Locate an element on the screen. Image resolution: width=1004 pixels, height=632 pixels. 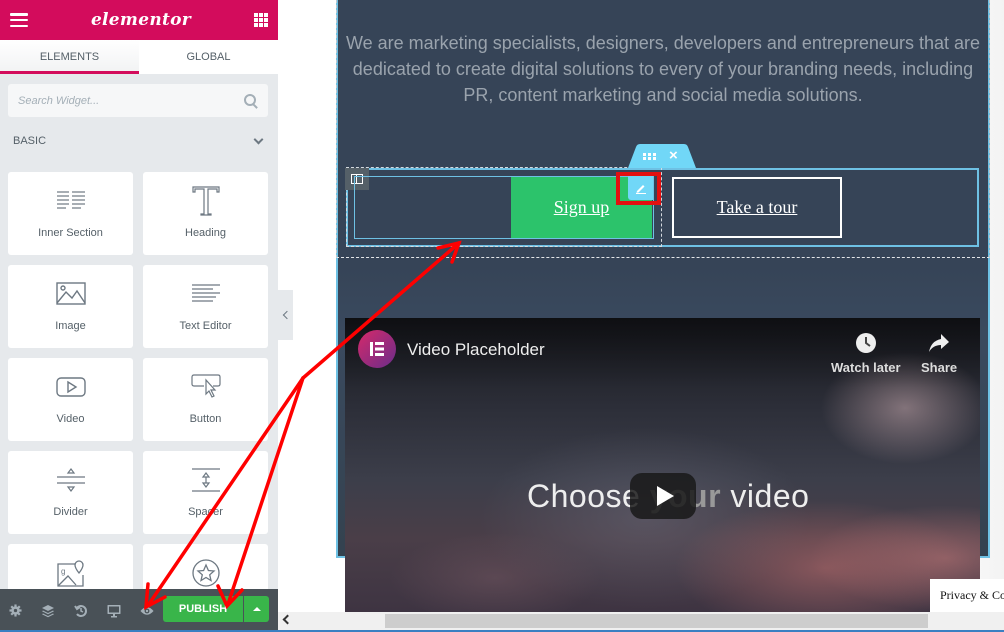
pencil-icon is located at coordinates (640, 189).